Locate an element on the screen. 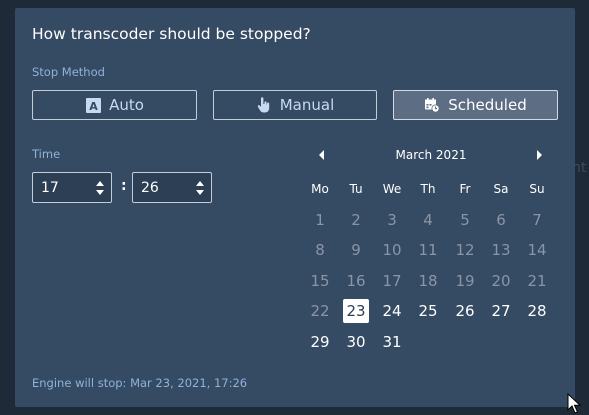 This screenshot has height=415, width=589. calendar-day: 30 is located at coordinates (356, 342).